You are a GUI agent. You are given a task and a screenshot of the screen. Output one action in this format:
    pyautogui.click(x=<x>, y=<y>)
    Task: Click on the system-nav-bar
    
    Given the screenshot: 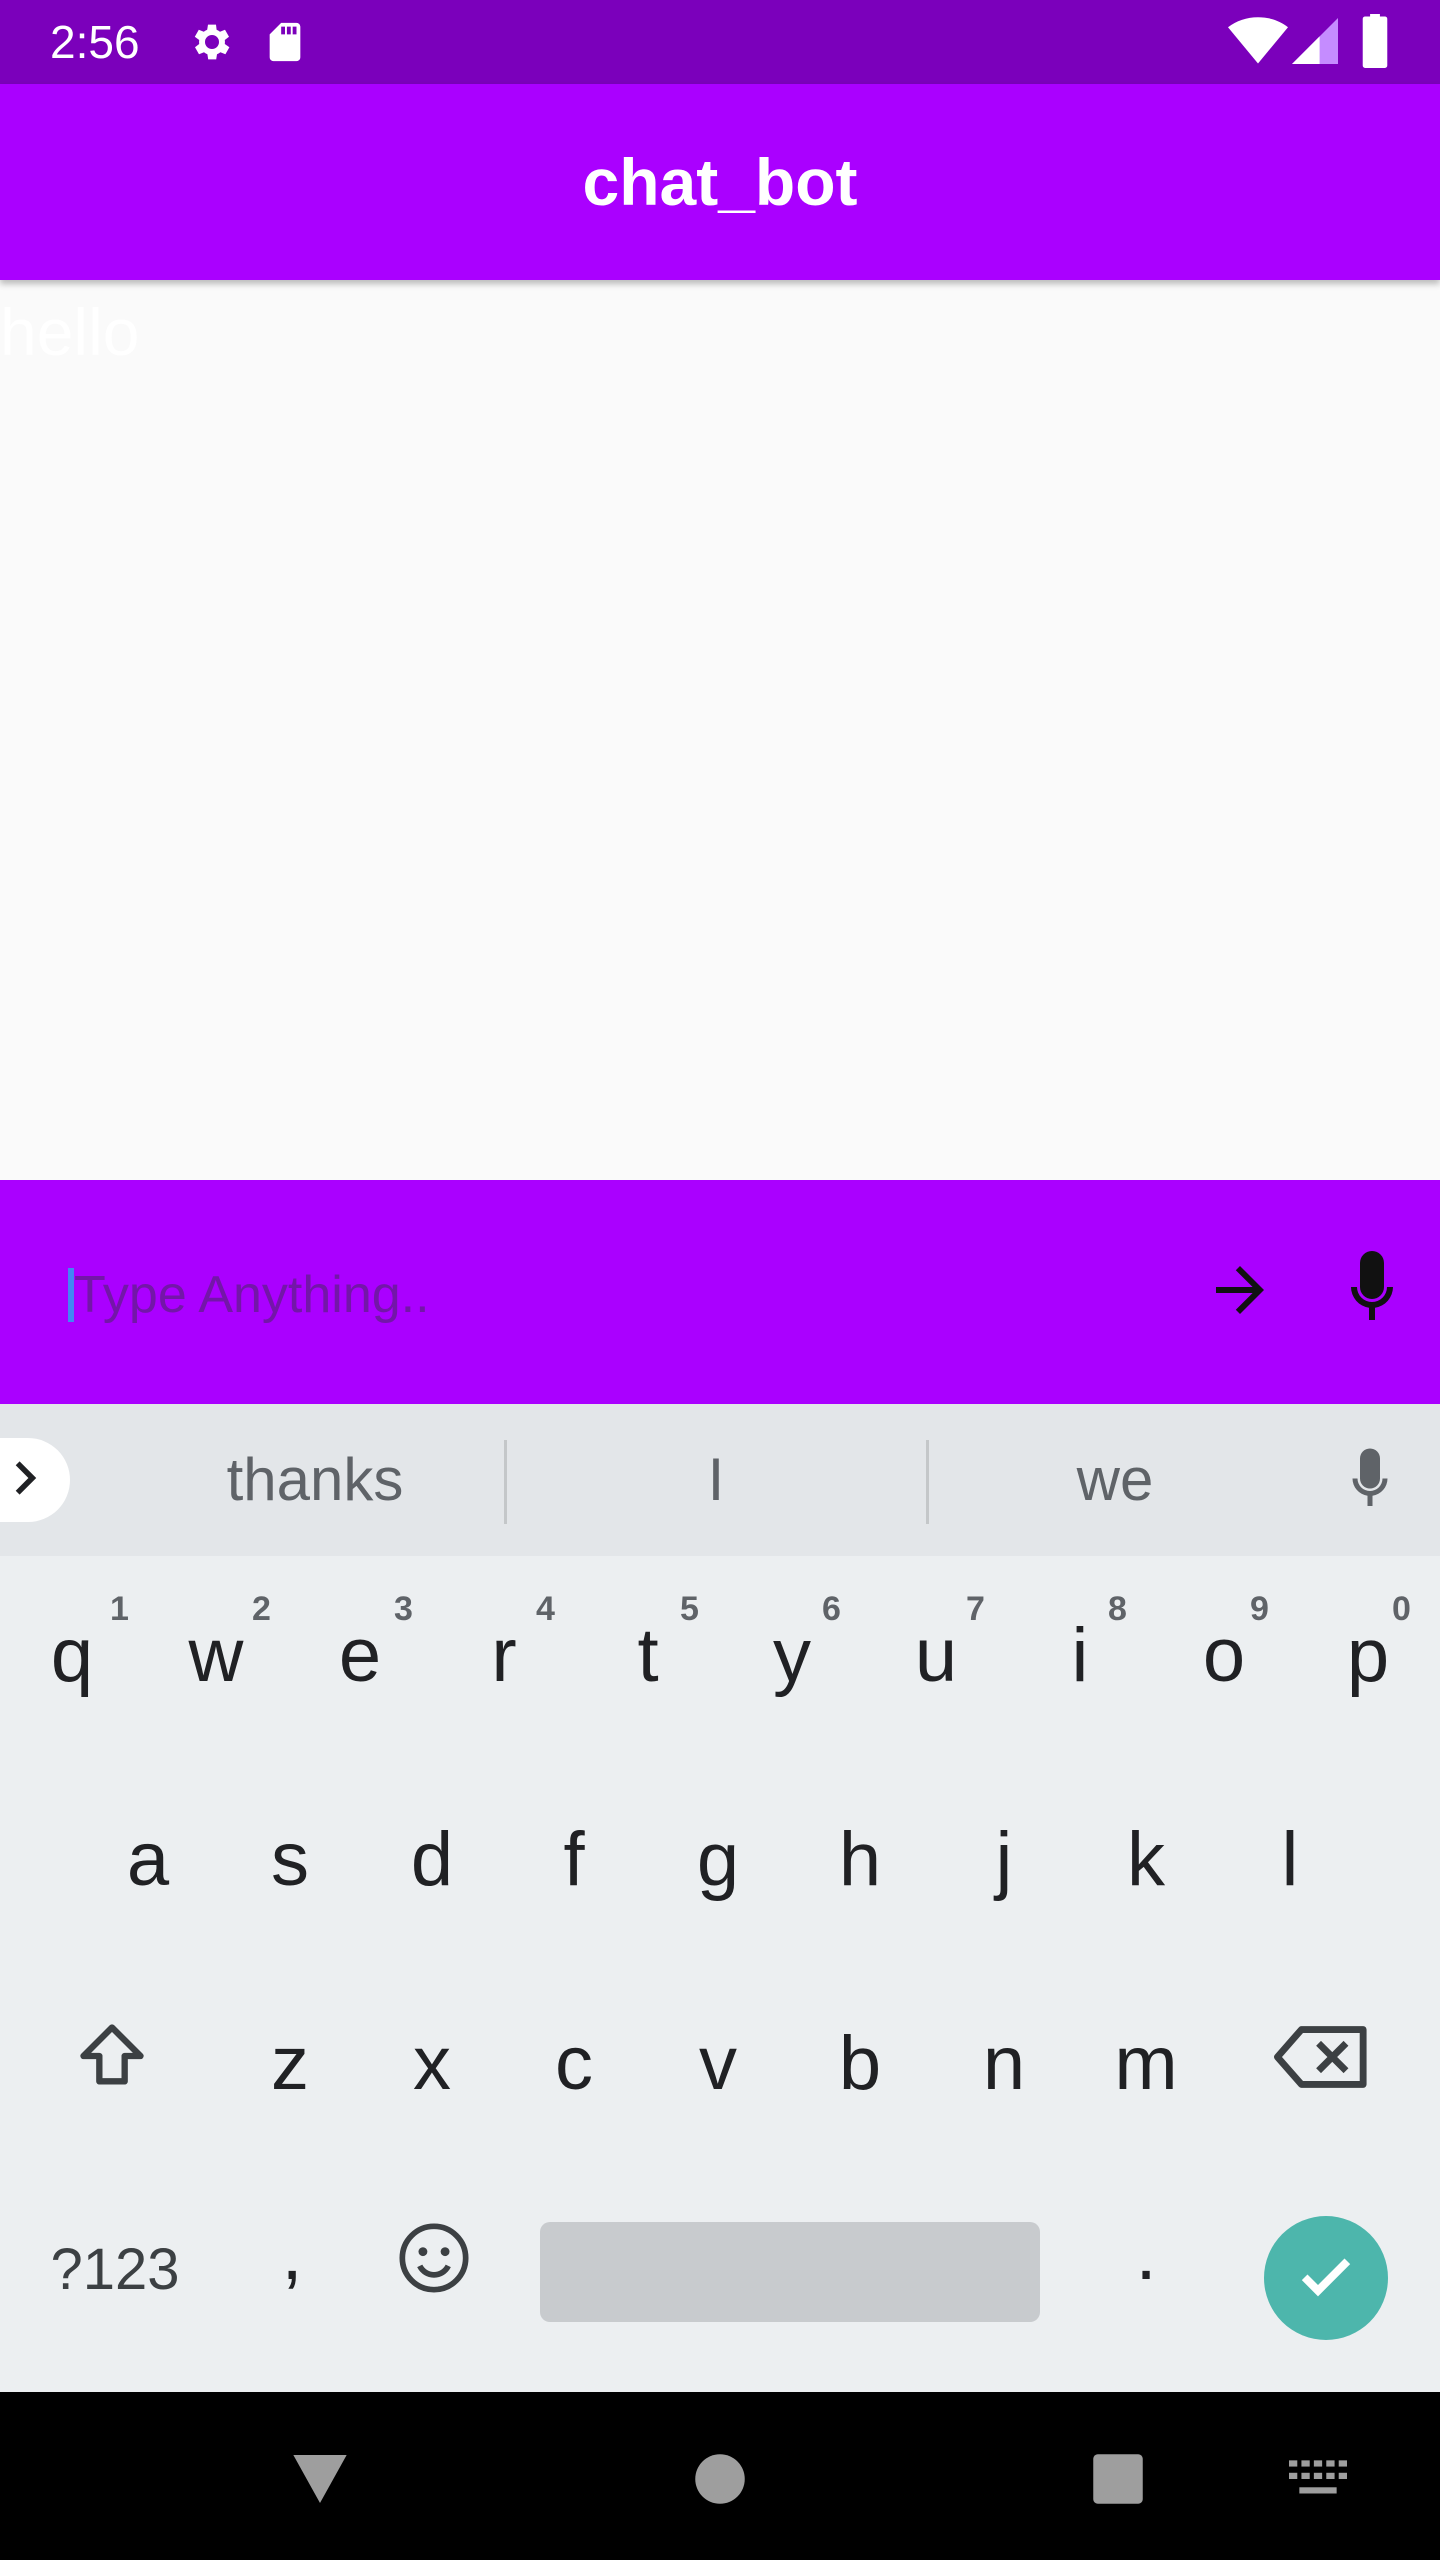 What is the action you would take?
    pyautogui.click(x=720, y=2476)
    